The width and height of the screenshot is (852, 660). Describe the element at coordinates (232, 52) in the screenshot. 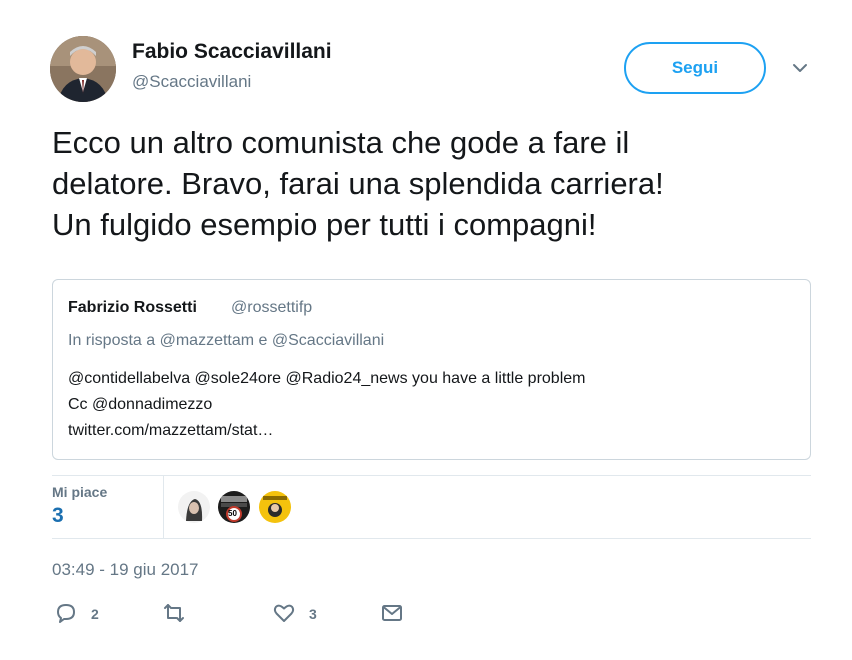

I see `author-name: Fabio Scacciavillani` at that location.